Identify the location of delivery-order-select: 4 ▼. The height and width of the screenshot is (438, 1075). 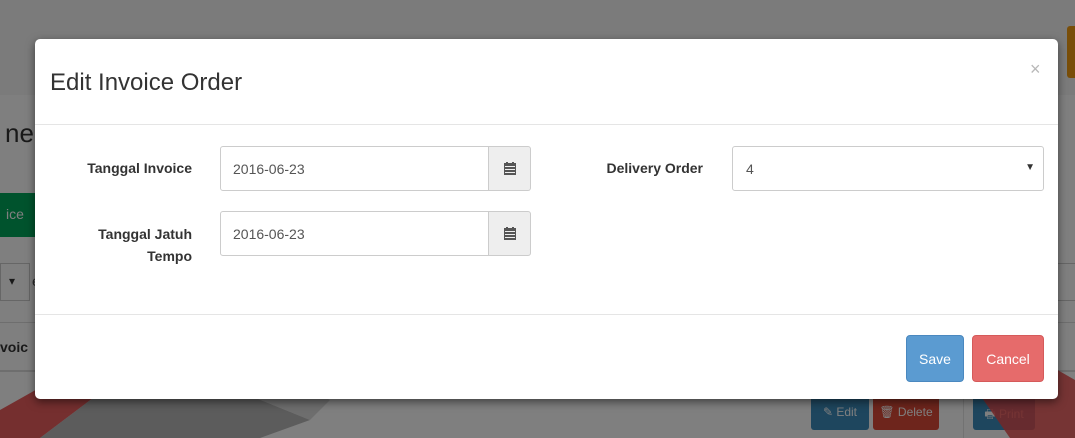
(888, 168).